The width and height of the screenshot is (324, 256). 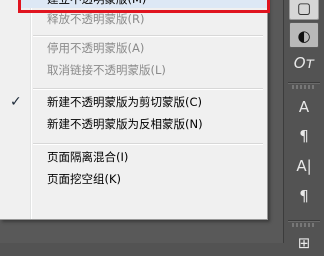 I want to click on artboards-panel-icon: ⊞, so click(x=304, y=243).